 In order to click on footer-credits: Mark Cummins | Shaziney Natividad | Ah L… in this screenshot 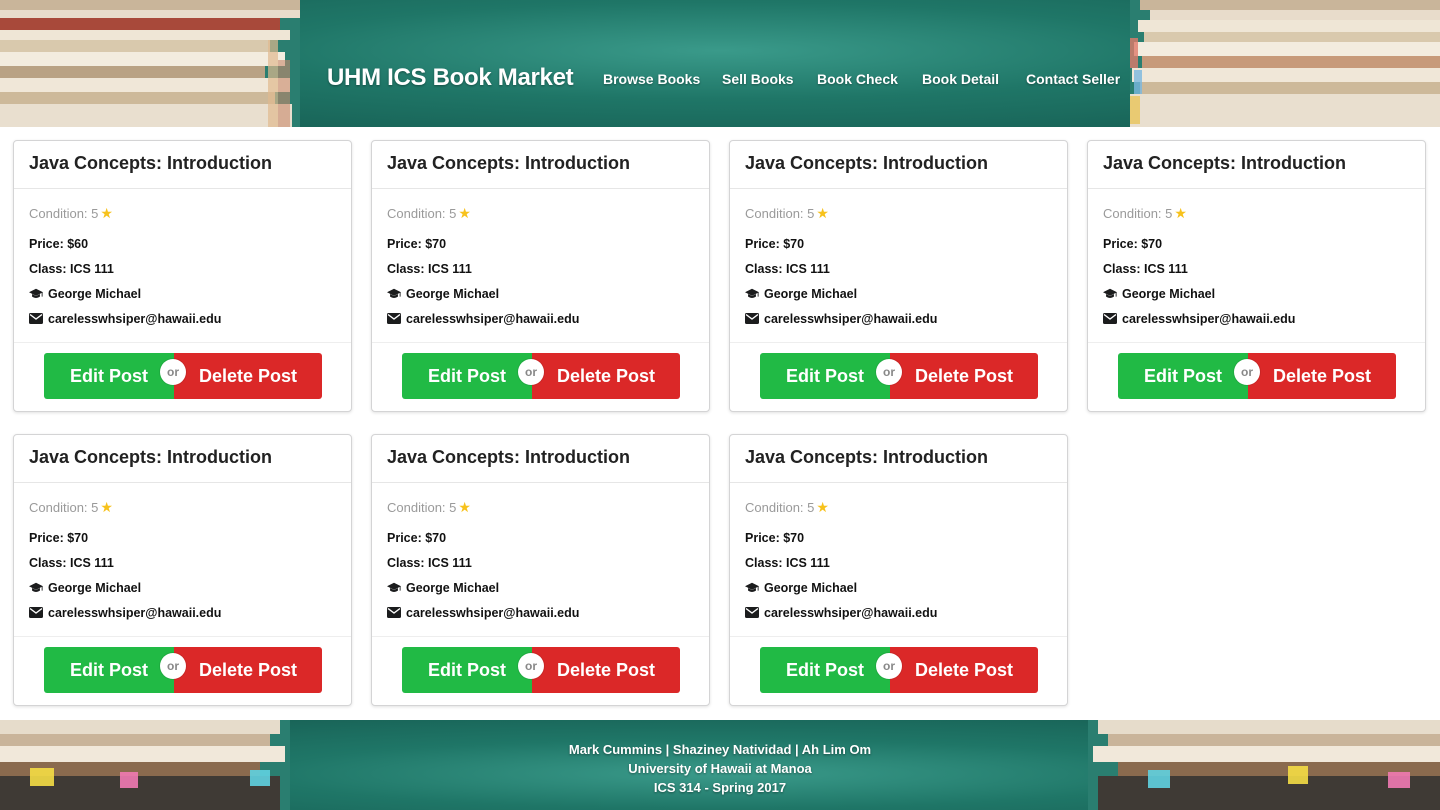, I will do `click(720, 768)`.